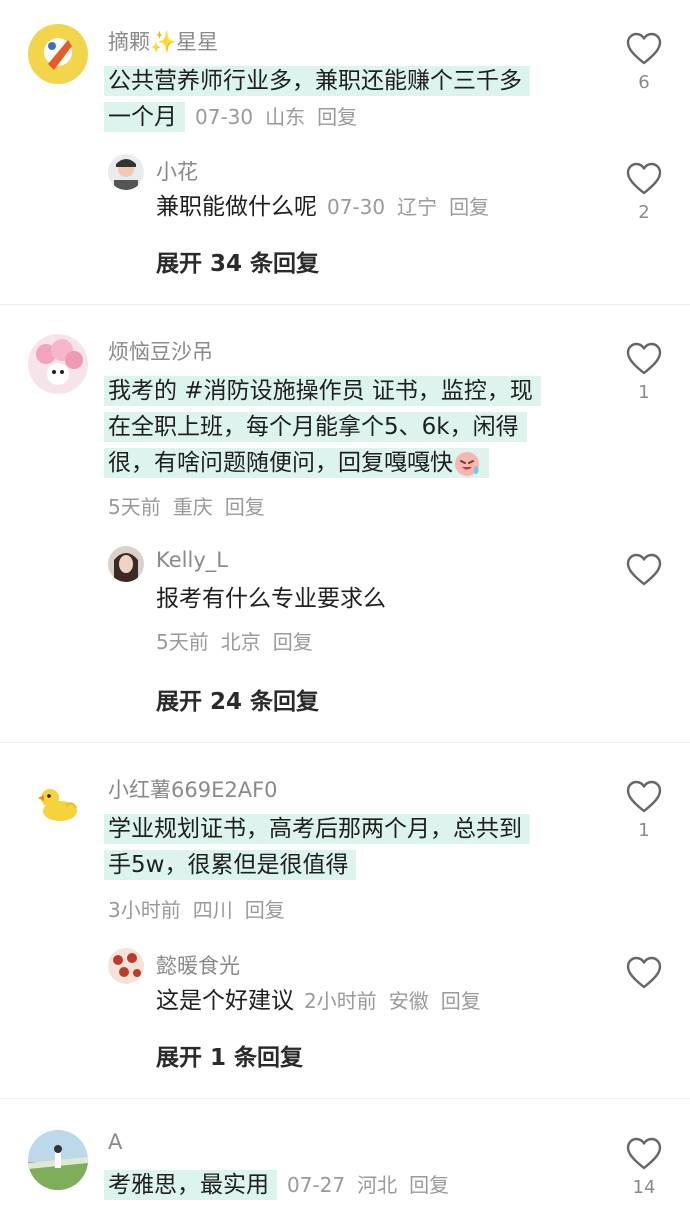 This screenshot has height=1219, width=690. What do you see at coordinates (467, 463) in the screenshot?
I see `laughing-emoji-icon` at bounding box center [467, 463].